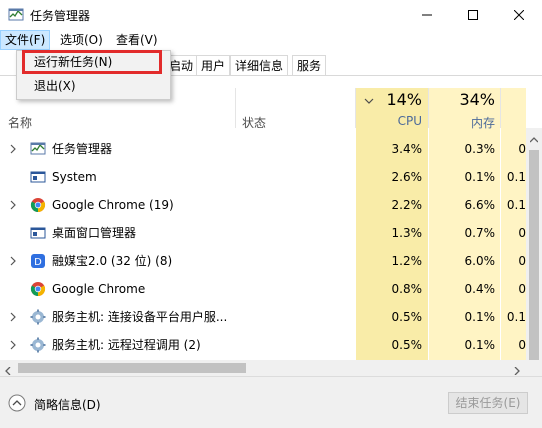 This screenshot has width=542, height=428. What do you see at coordinates (480, 205) in the screenshot?
I see `memory-value: 6.6%` at bounding box center [480, 205].